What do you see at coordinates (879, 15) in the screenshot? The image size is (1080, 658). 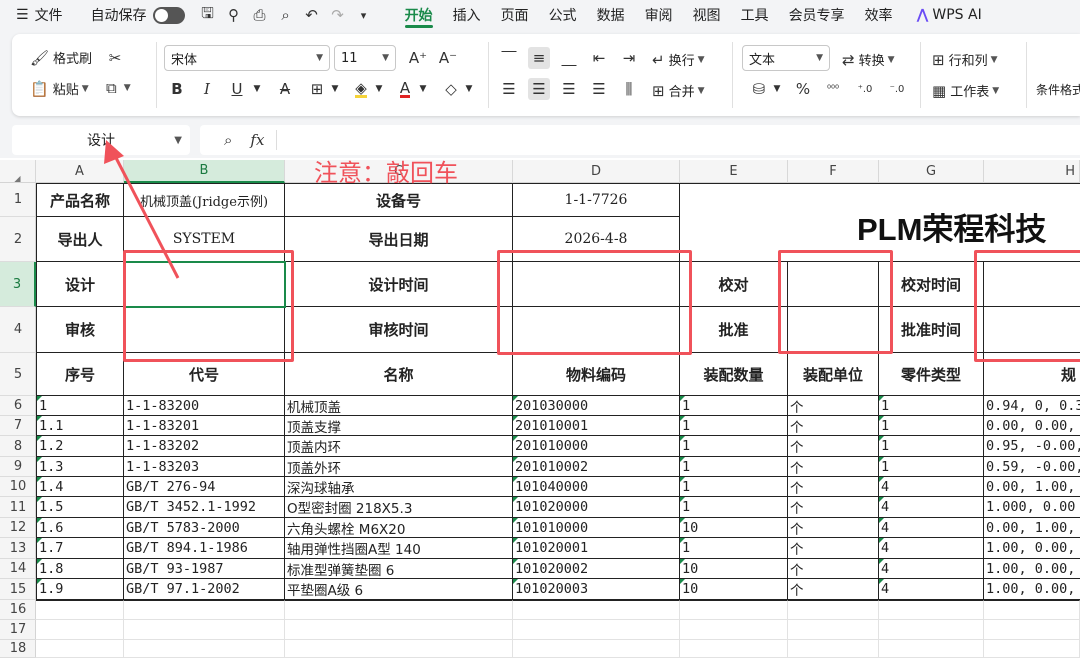 I see `tab-efficiency: 效率` at bounding box center [879, 15].